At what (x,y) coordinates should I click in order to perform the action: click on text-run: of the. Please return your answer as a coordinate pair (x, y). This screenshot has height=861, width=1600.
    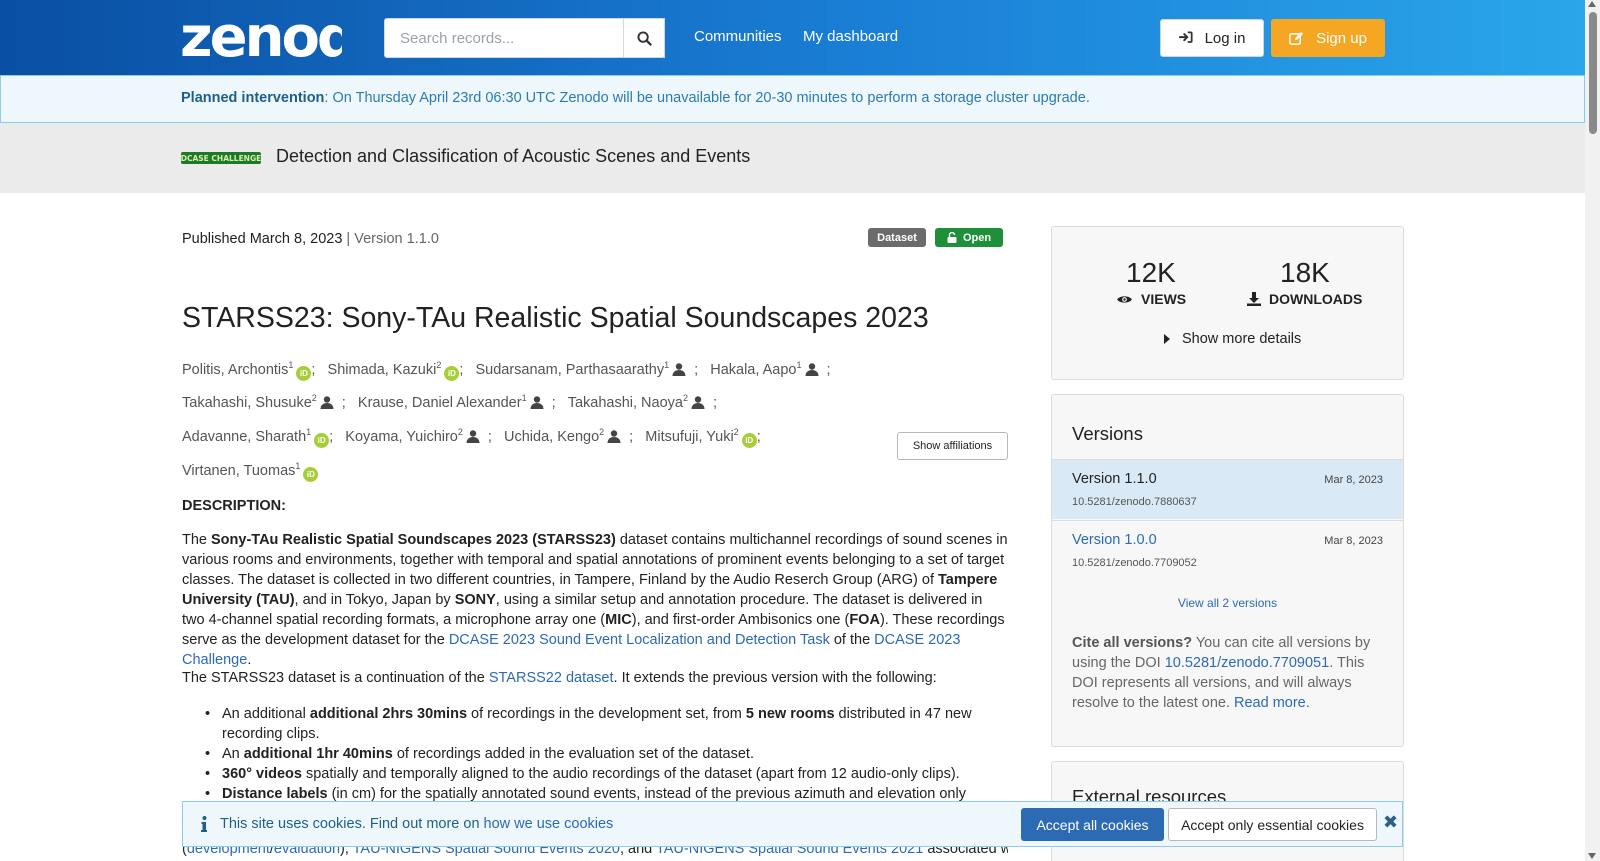
    Looking at the image, I should click on (852, 640).